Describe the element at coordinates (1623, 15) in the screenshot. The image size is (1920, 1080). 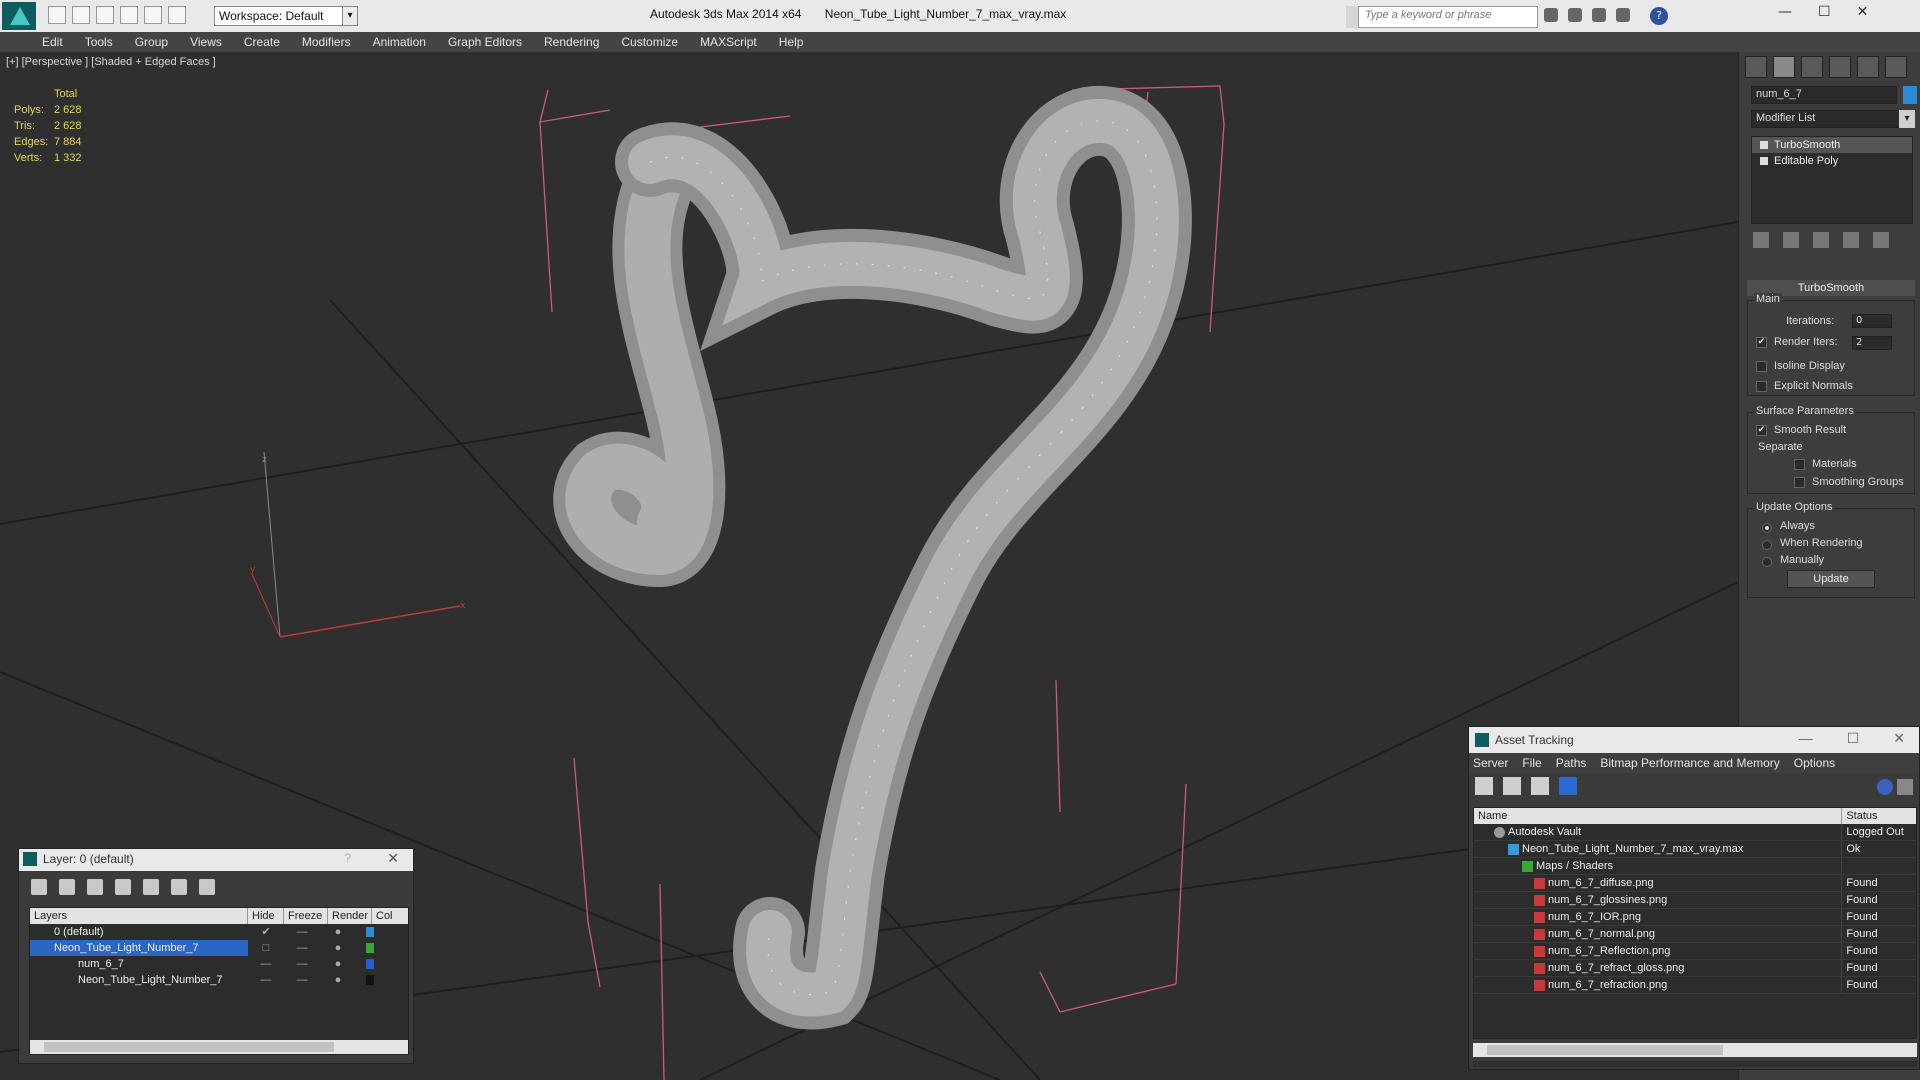
I see `star-icon` at that location.